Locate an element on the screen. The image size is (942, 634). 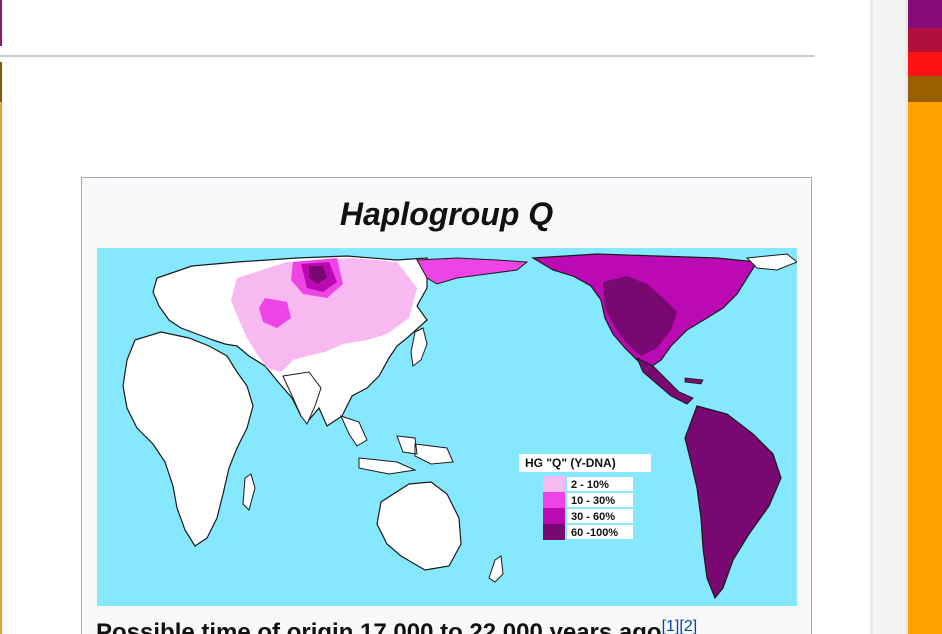
legend-label: 60 -100% is located at coordinates (594, 533).